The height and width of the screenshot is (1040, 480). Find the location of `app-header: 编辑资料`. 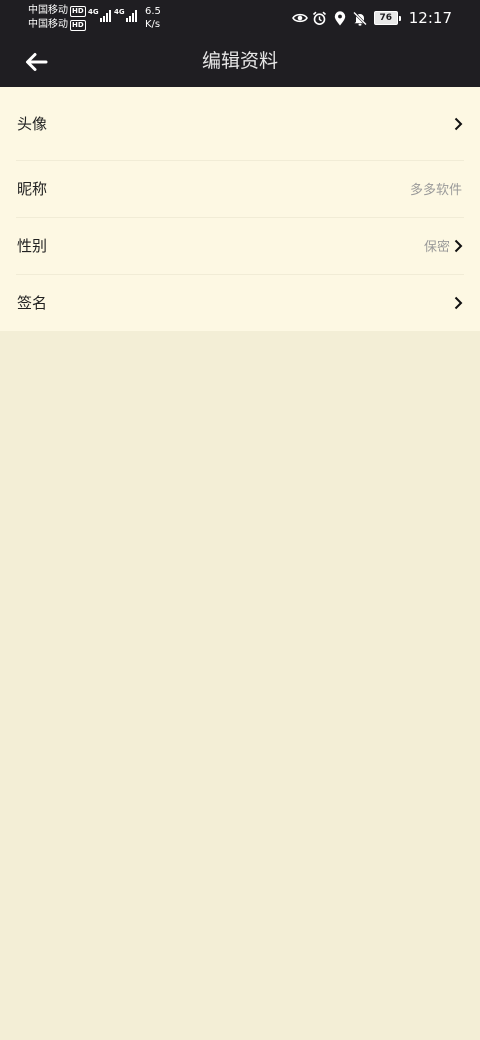

app-header: 编辑资料 is located at coordinates (240, 61).